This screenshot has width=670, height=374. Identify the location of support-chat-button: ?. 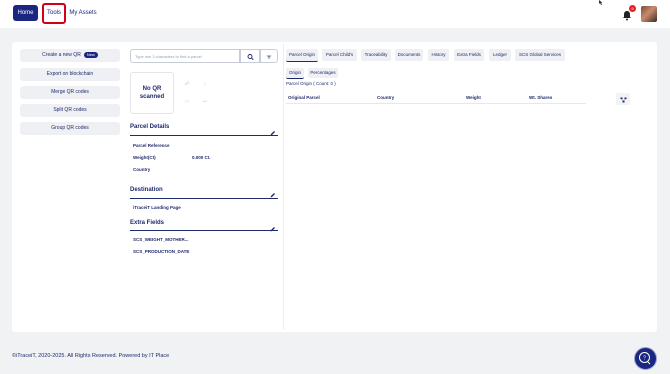
(645, 358).